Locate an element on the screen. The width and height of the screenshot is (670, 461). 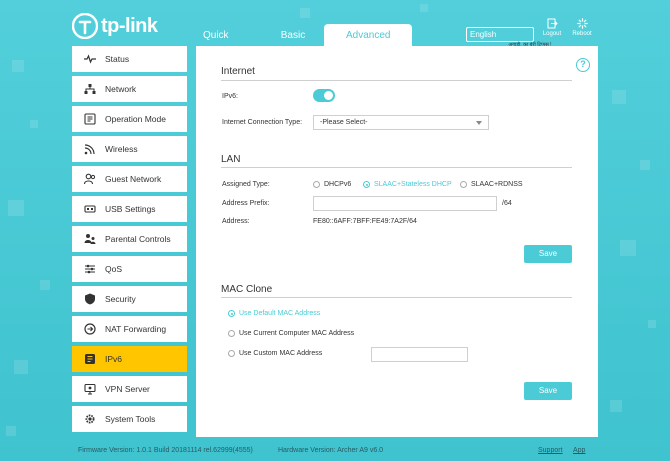
sidebar-item-label: Parental Controls is located at coordinates (138, 239).